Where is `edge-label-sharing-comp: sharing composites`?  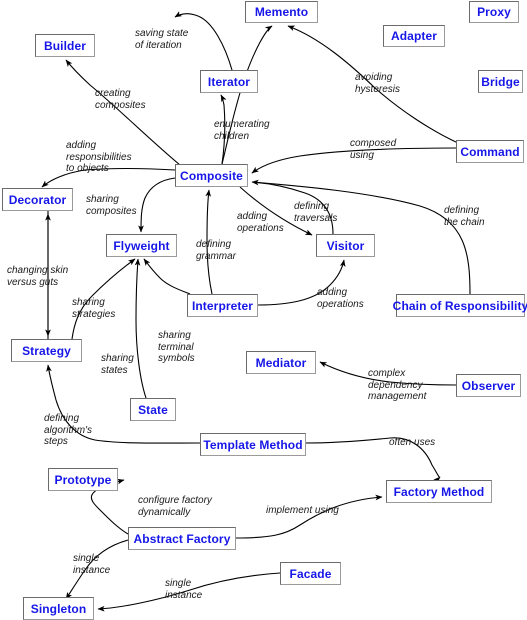
edge-label-sharing-comp: sharing composites is located at coordinates (111, 205).